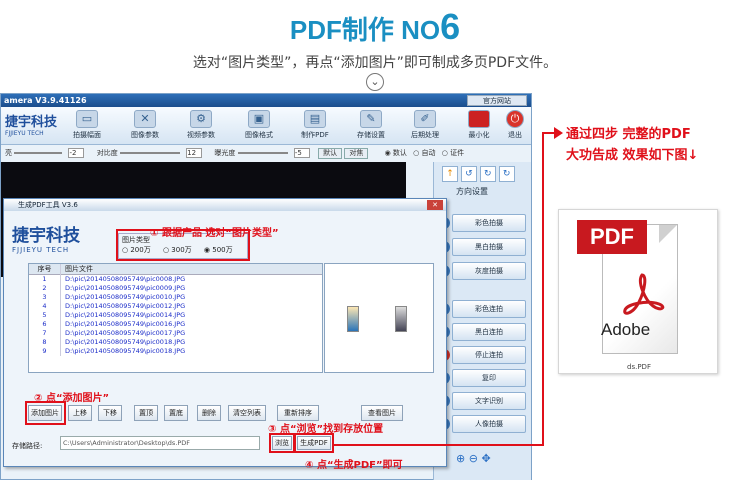  What do you see at coordinates (175, 279) in the screenshot?
I see `table-row: 1 D:\pic\20140508095749\pic0008.JPG` at bounding box center [175, 279].